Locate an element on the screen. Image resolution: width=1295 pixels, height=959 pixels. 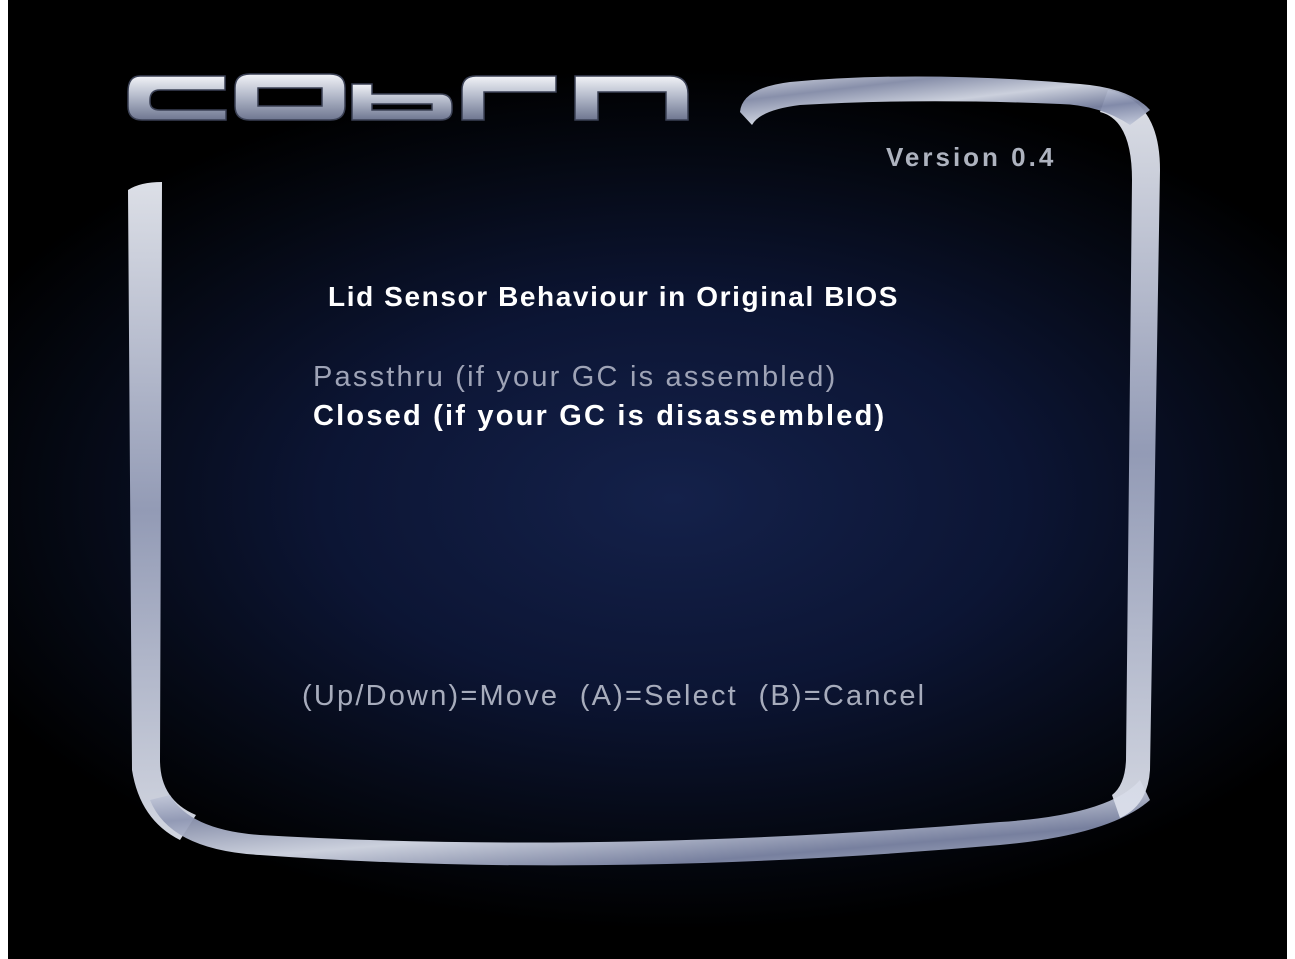
frame-left-band is located at coordinates (162, 511).